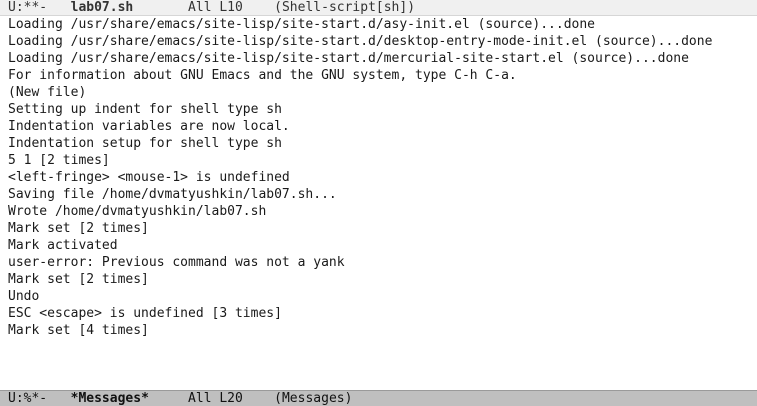  What do you see at coordinates (24, 296) in the screenshot?
I see `message-line: Undo` at bounding box center [24, 296].